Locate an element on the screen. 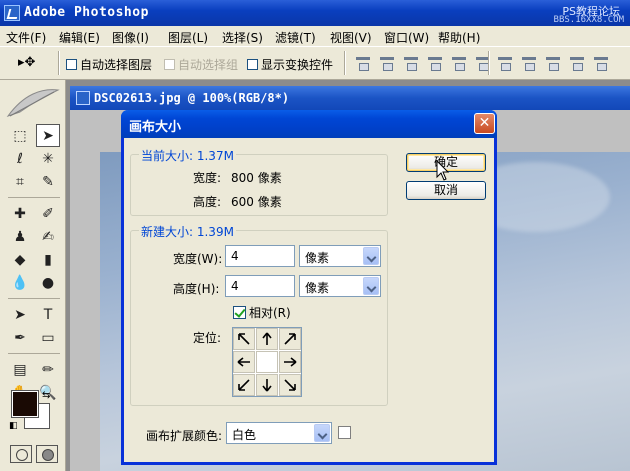 This screenshot has height=471, width=630. clone-stamp-tool-icon: ♟ is located at coordinates (20, 236).